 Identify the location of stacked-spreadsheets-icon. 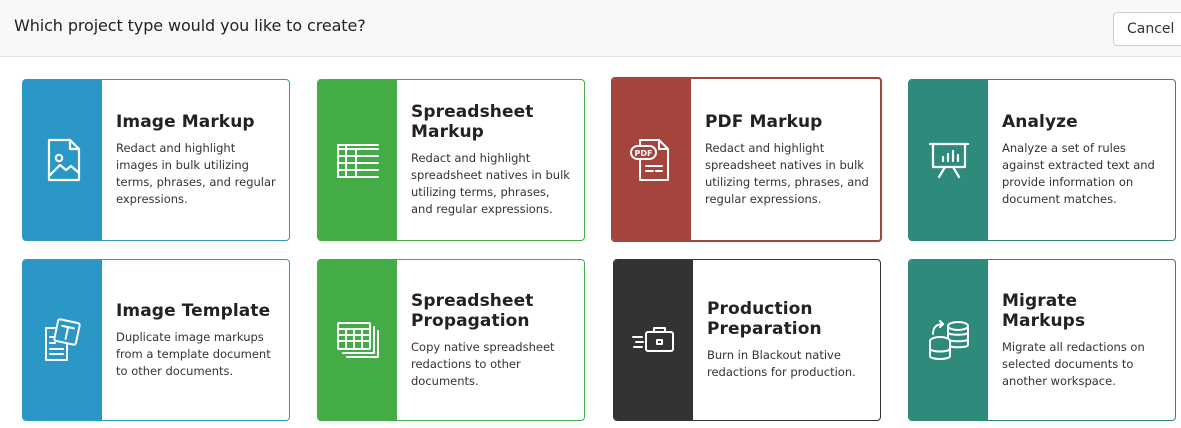
(357, 340).